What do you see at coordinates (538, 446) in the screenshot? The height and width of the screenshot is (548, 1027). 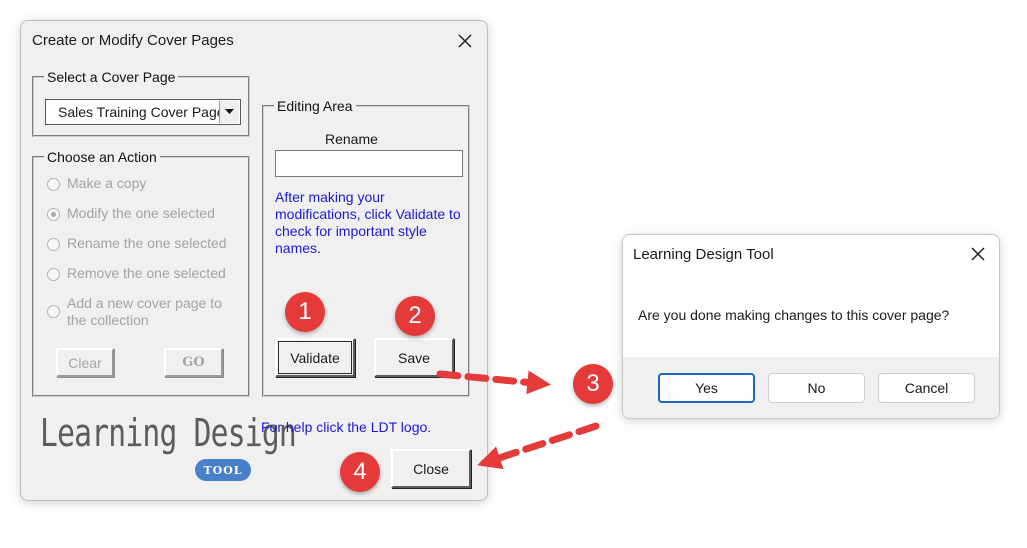 I see `arrow-confirm-to-close` at bounding box center [538, 446].